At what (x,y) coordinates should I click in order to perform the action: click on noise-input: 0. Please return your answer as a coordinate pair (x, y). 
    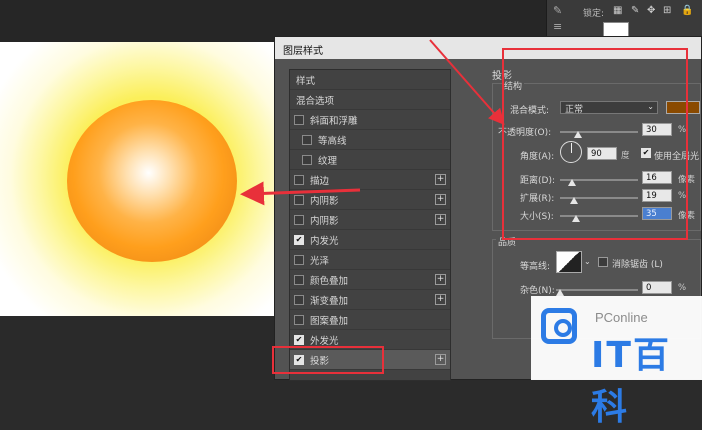
    Looking at the image, I should click on (657, 287).